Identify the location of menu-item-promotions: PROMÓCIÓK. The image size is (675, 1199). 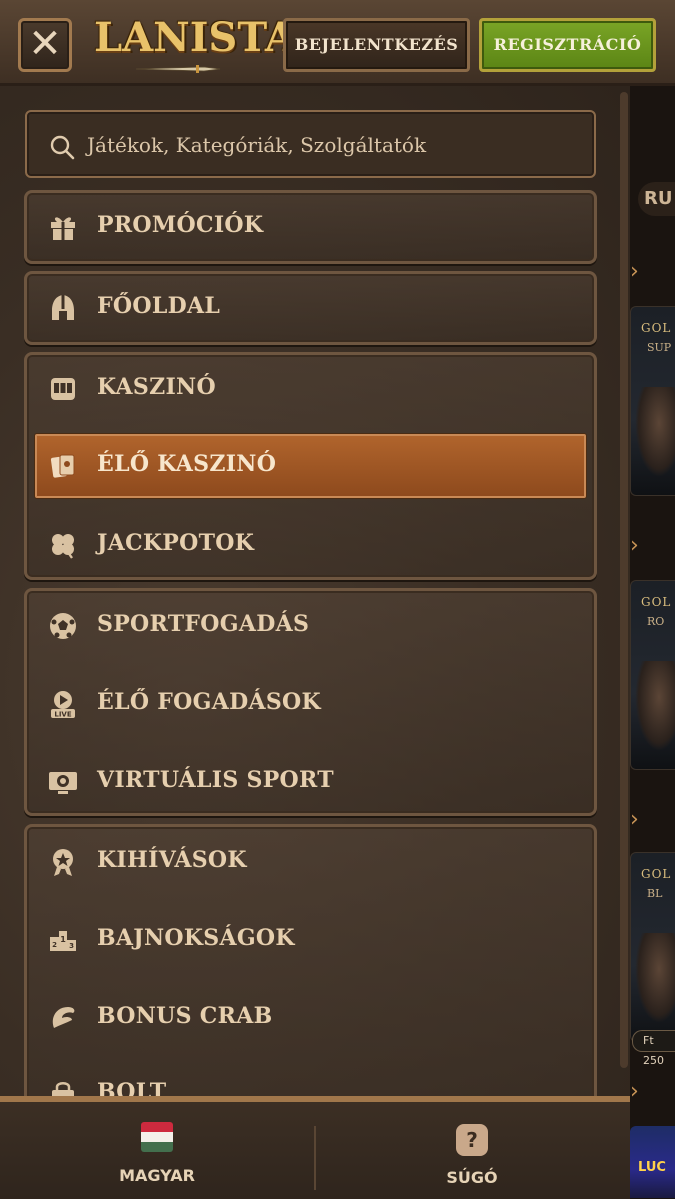
(310, 227).